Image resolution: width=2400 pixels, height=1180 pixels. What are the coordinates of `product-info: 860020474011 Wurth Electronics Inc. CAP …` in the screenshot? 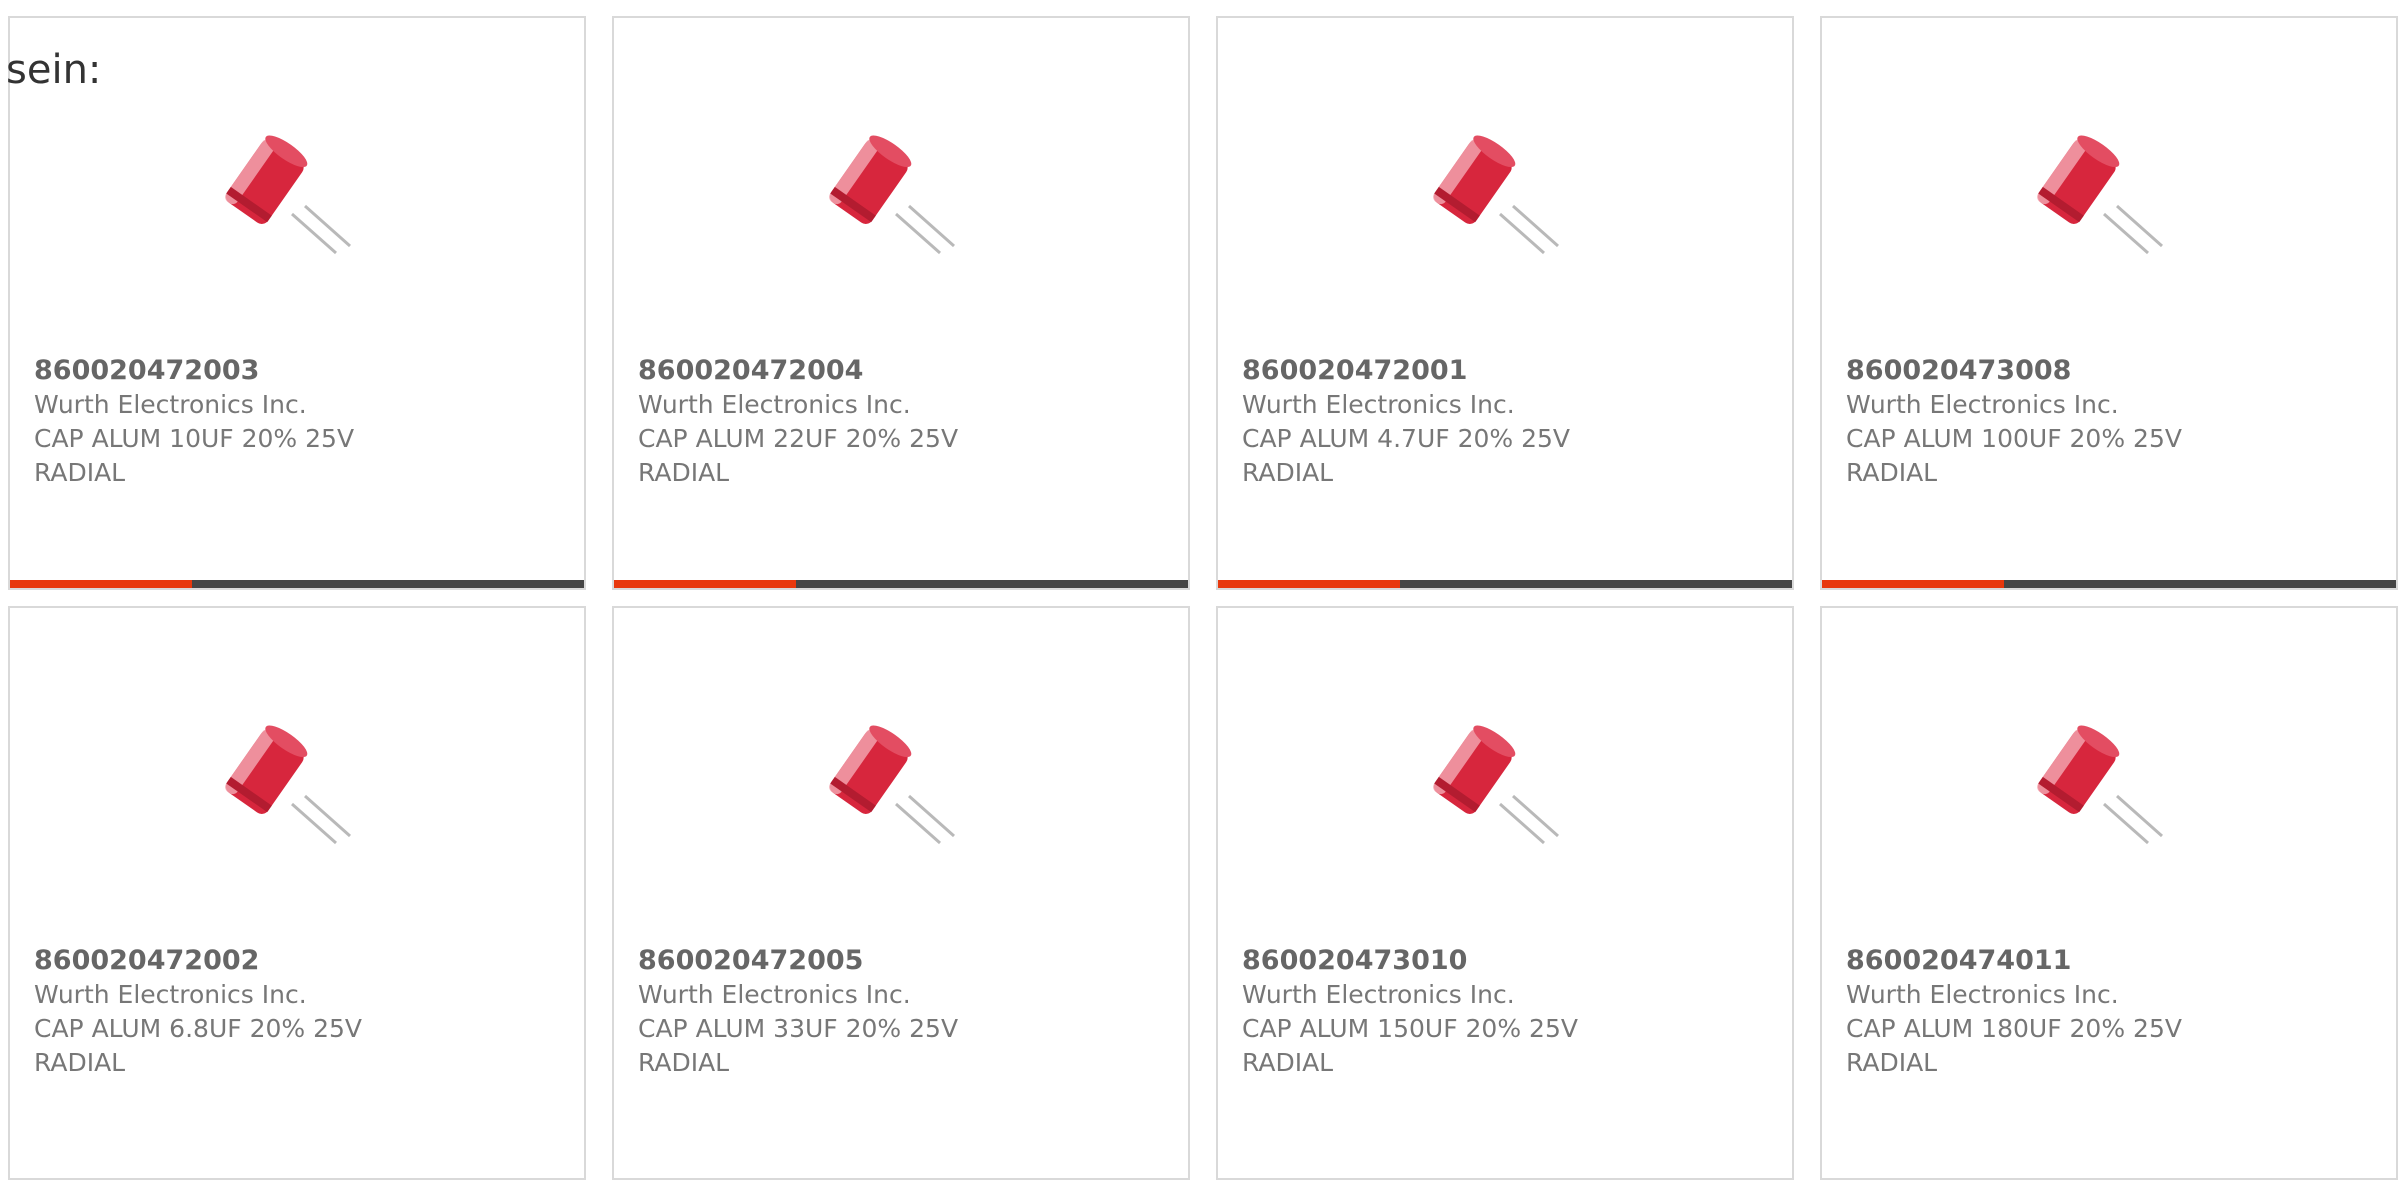 It's located at (2112, 1012).